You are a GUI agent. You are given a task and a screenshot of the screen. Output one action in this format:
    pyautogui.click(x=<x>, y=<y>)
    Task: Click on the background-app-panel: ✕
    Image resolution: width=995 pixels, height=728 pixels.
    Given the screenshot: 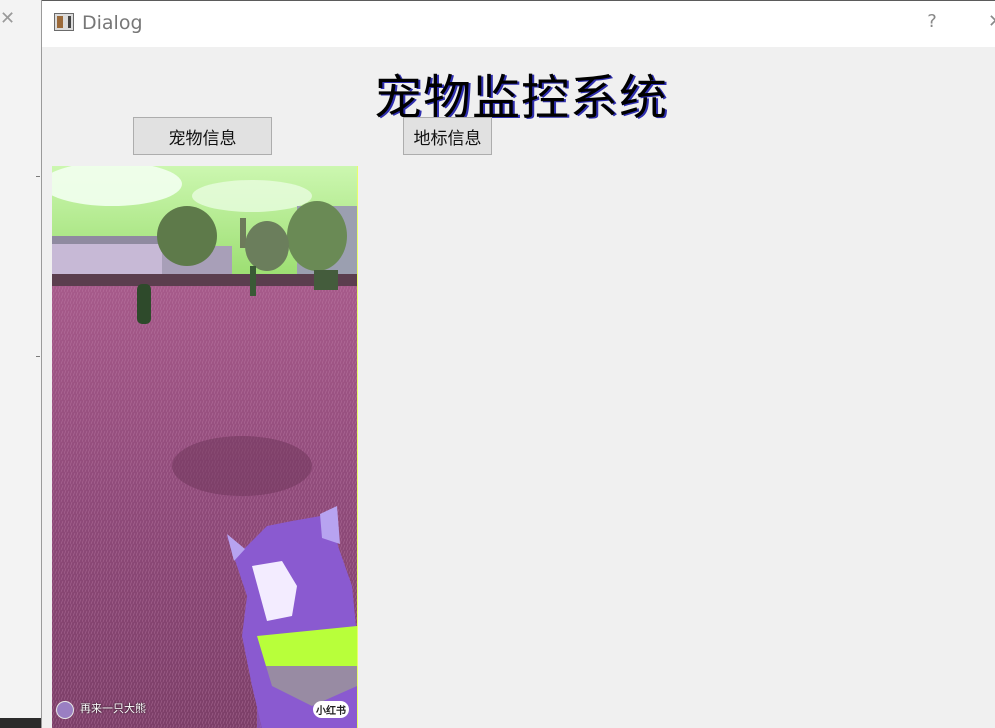 What is the action you would take?
    pyautogui.click(x=21, y=364)
    